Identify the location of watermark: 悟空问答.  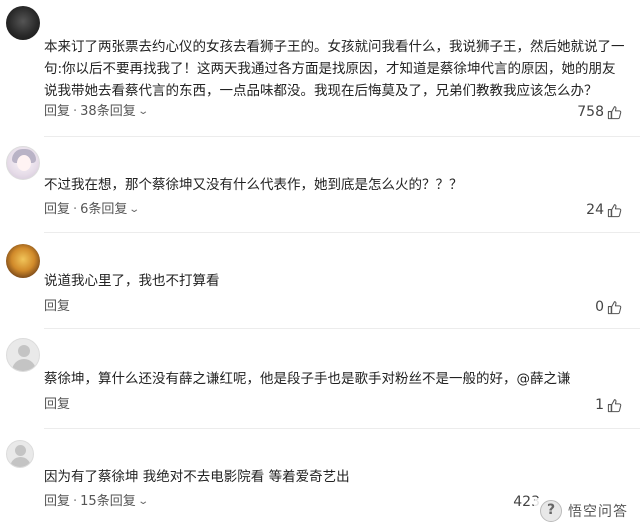
(584, 511).